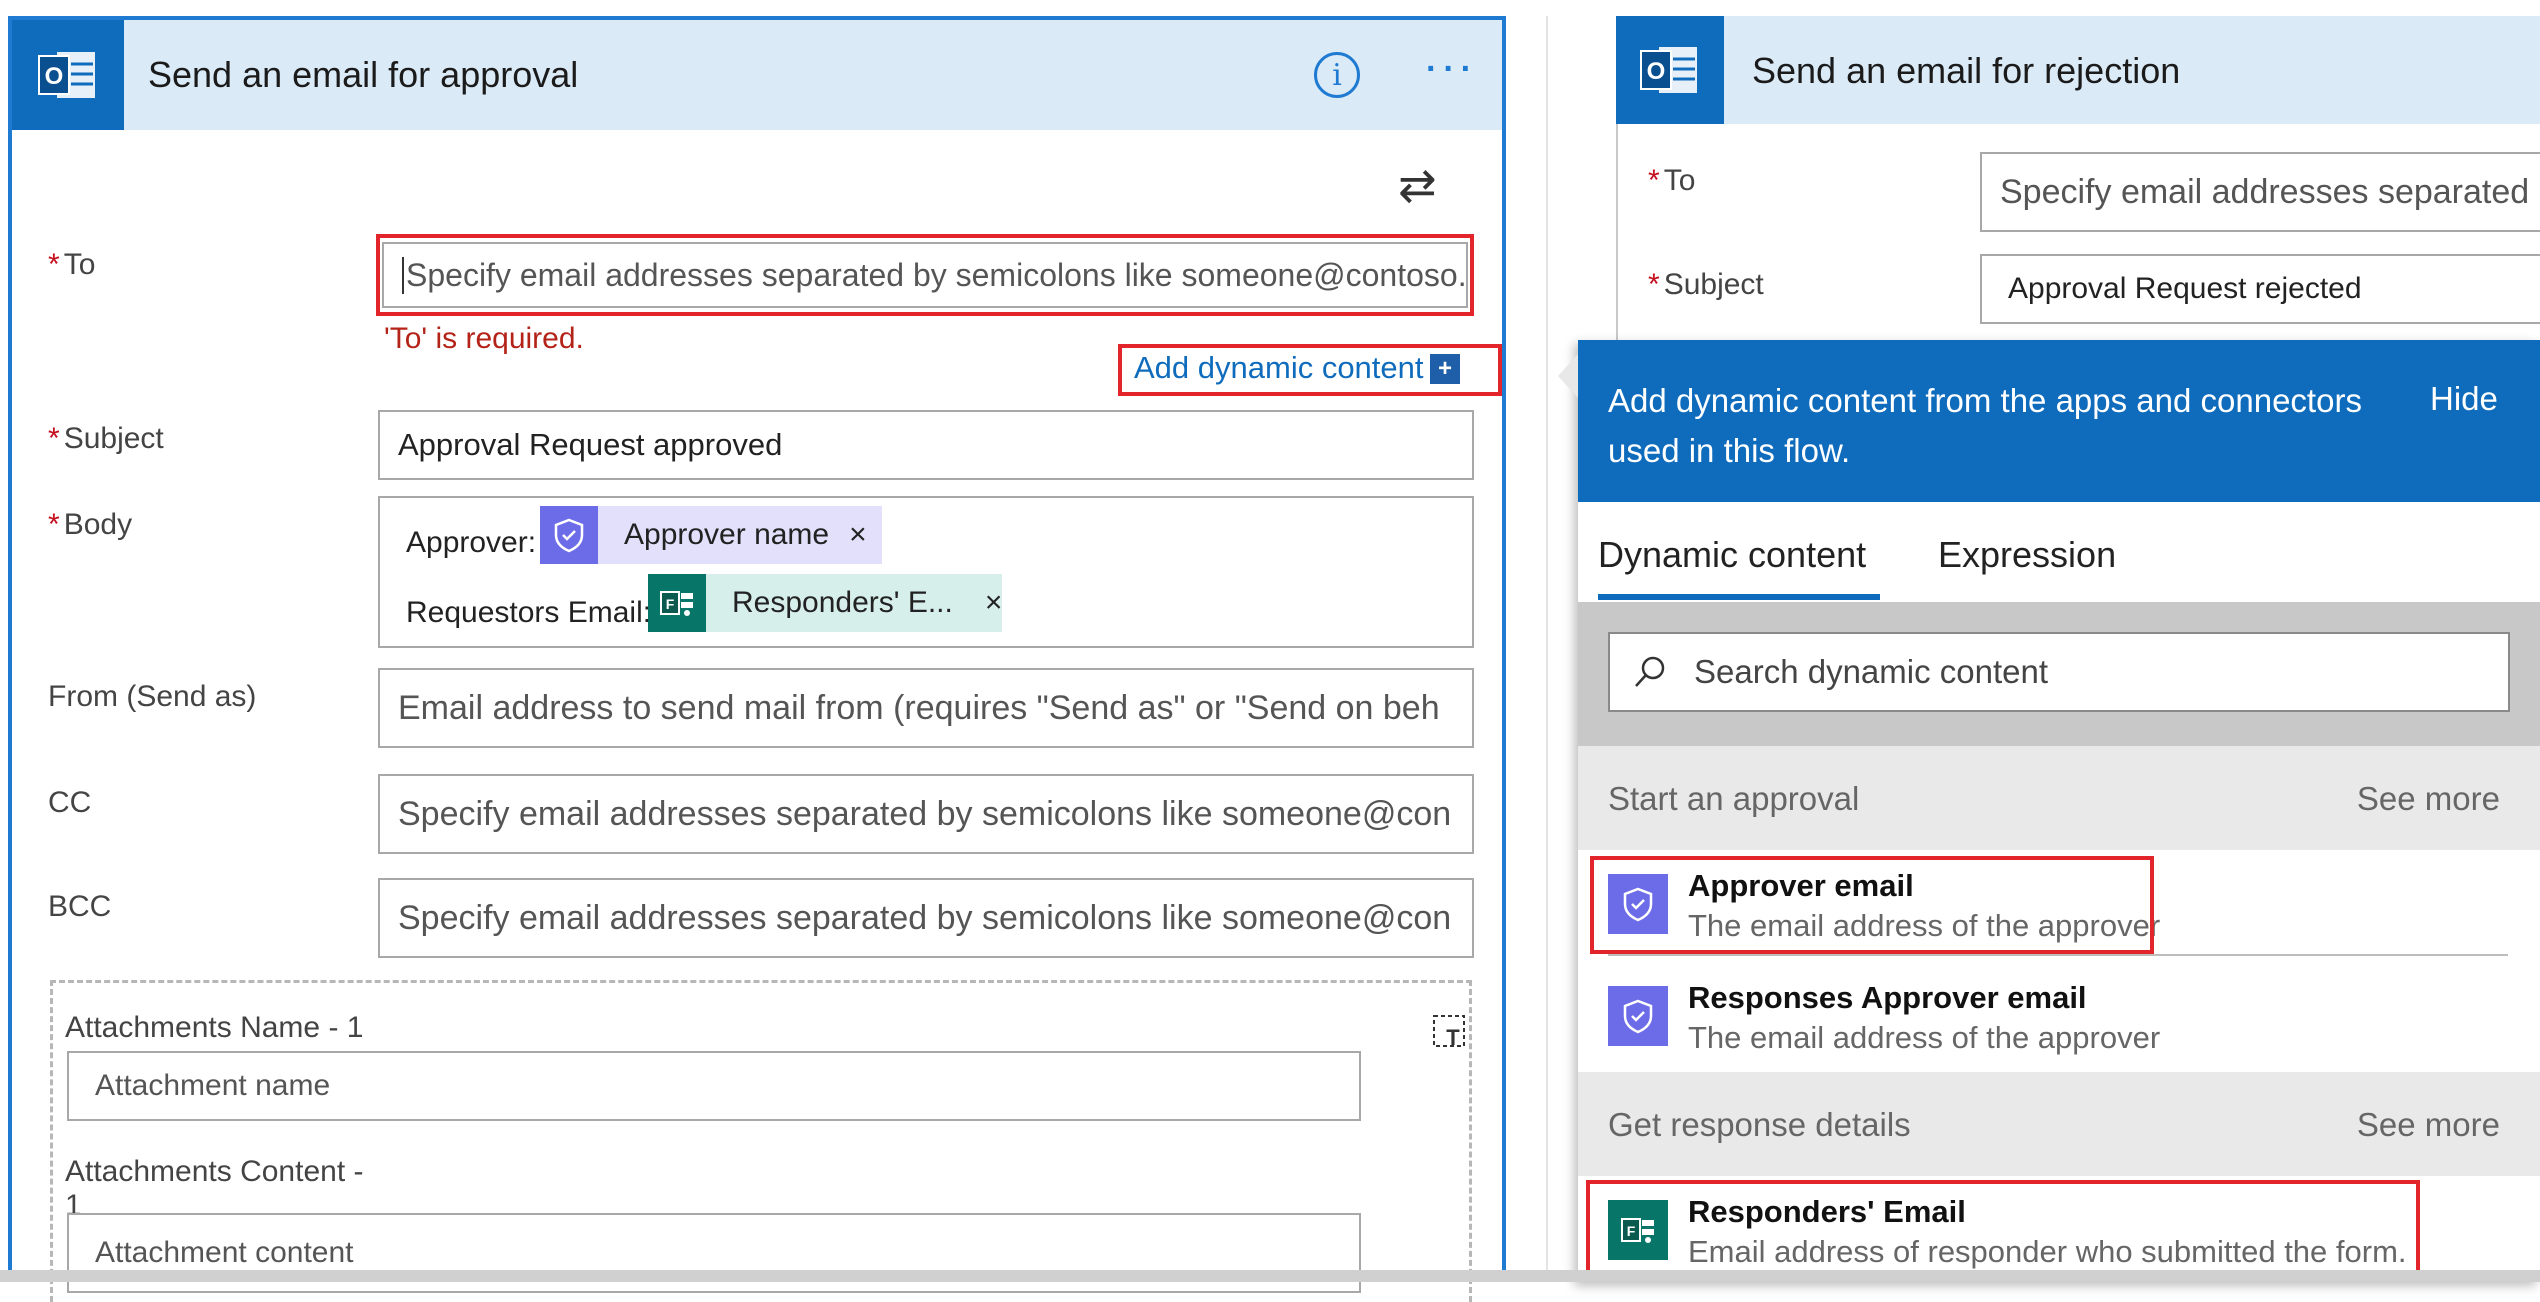 This screenshot has height=1302, width=2540. What do you see at coordinates (2059, 1124) in the screenshot?
I see `section-get-response-details: Get response details See more` at bounding box center [2059, 1124].